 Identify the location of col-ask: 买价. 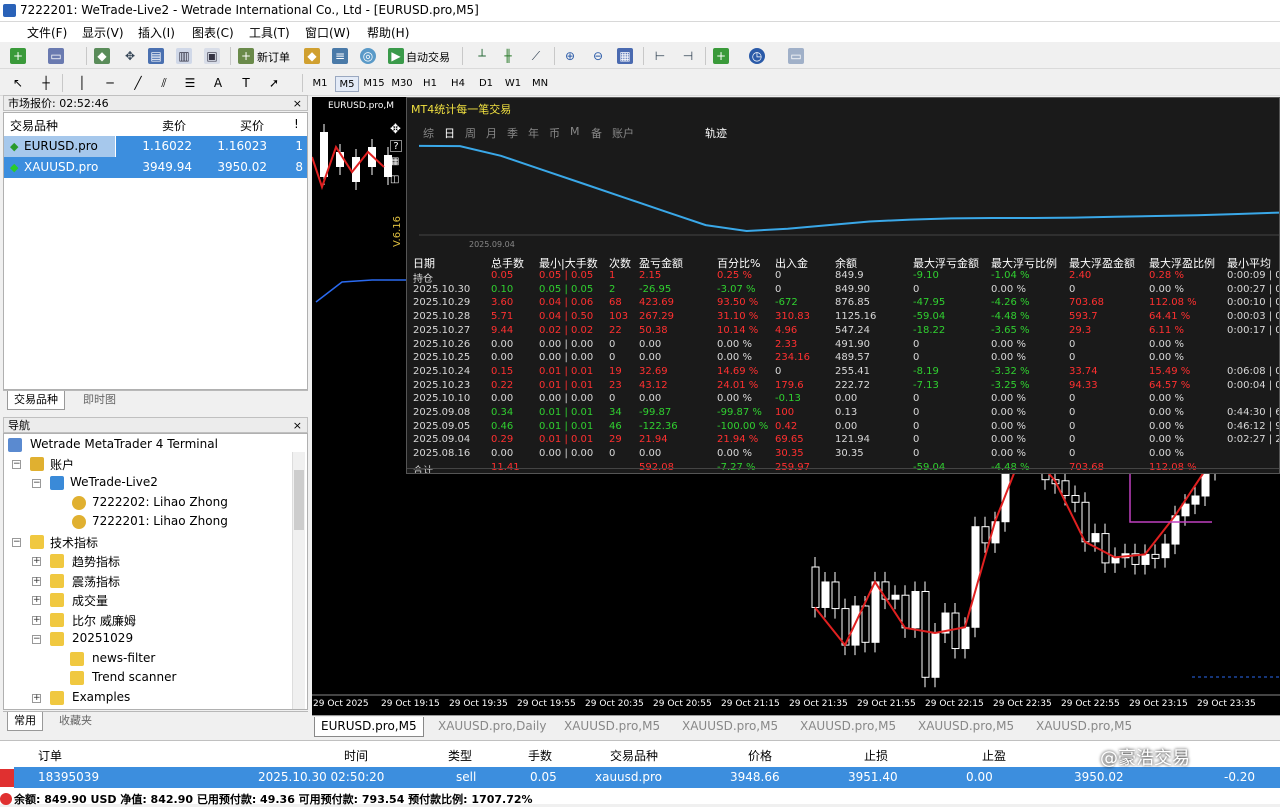
(252, 125).